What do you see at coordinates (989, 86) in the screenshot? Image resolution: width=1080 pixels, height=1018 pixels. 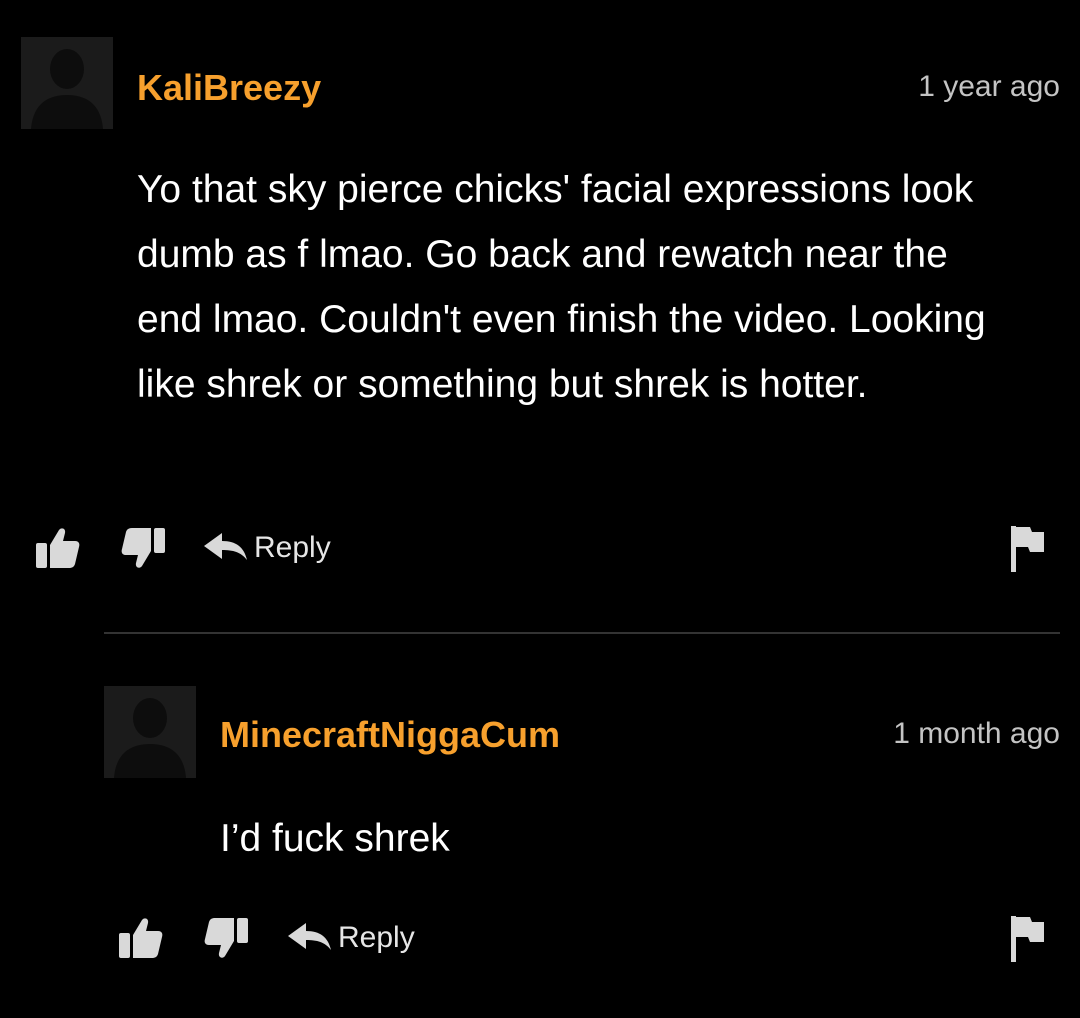 I see `comment-timestamp: 1 year ago` at bounding box center [989, 86].